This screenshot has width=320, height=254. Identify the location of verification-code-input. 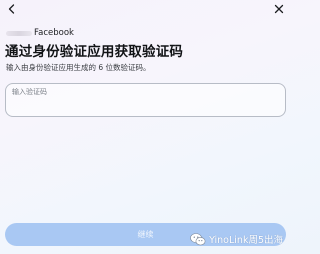
(145, 100).